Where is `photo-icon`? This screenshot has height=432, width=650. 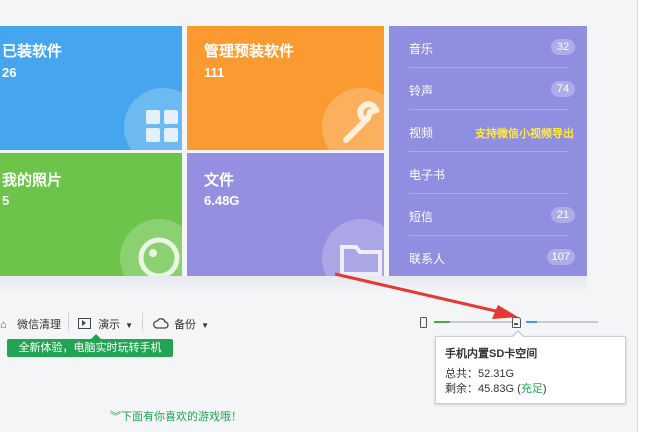 photo-icon is located at coordinates (151, 247).